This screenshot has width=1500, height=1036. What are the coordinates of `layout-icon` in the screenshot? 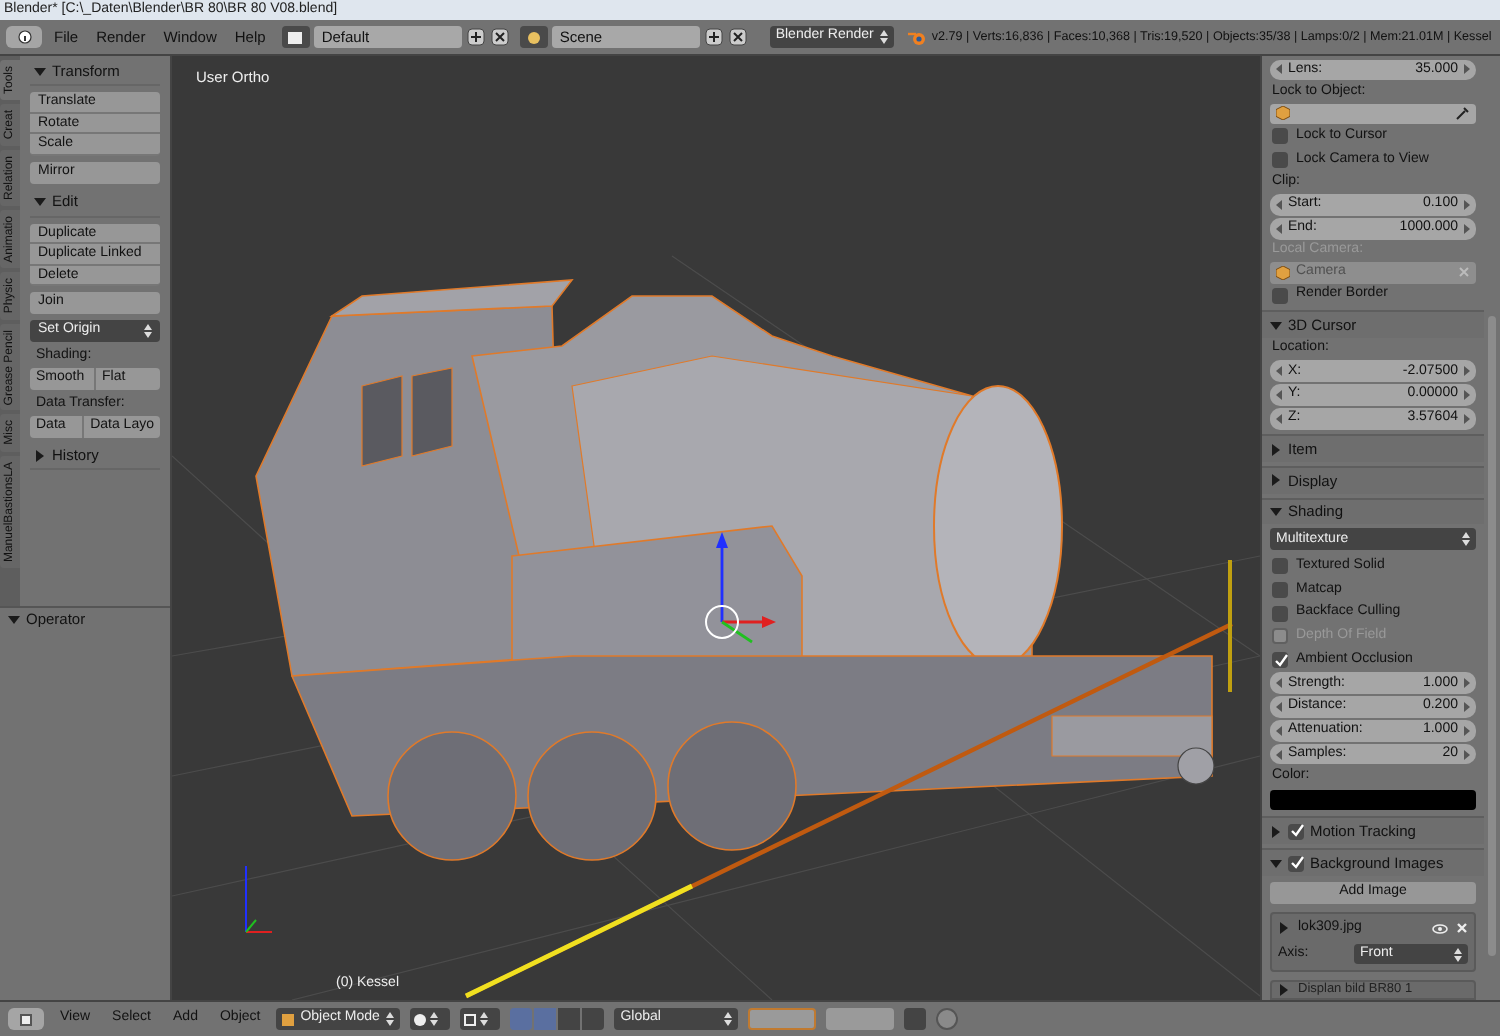 It's located at (295, 37).